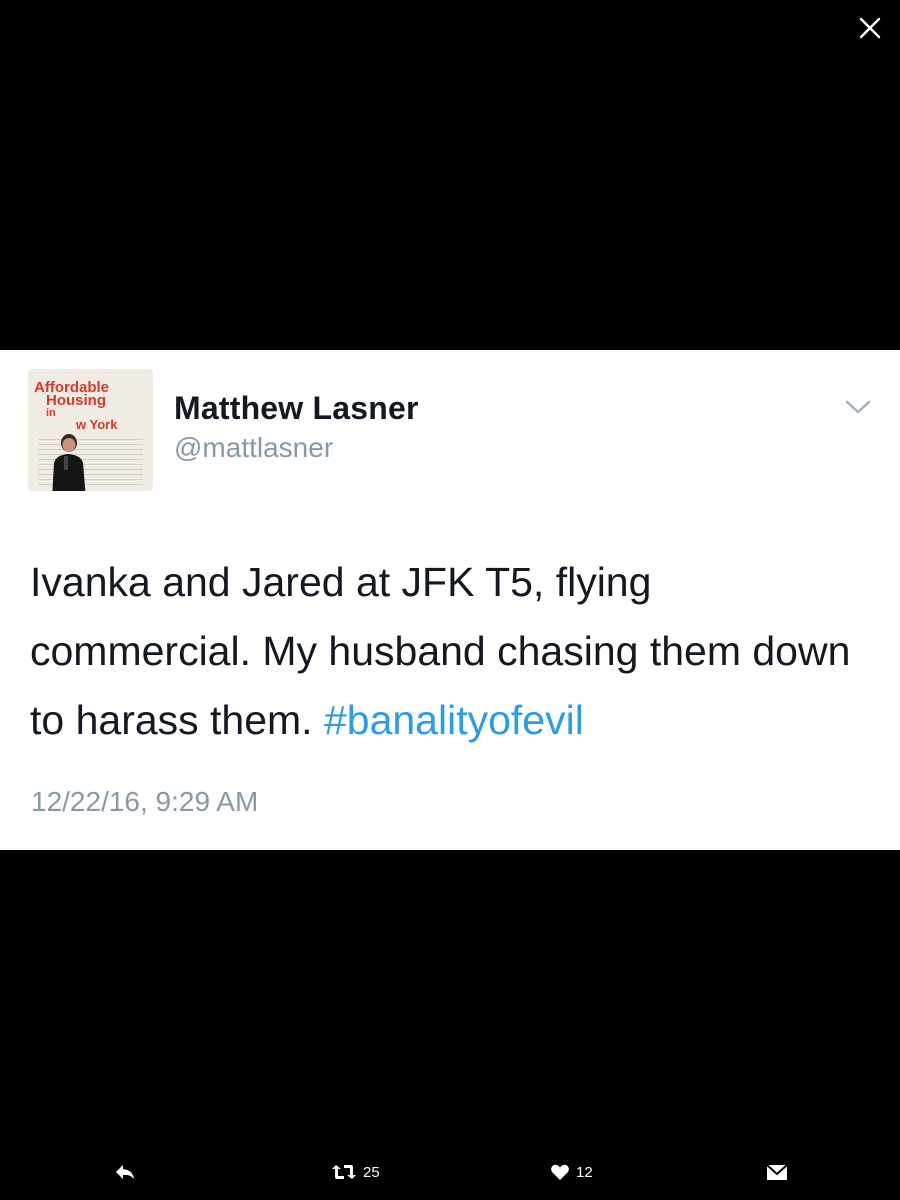 The image size is (900, 1200). I want to click on retweet-button: 25, so click(355, 1172).